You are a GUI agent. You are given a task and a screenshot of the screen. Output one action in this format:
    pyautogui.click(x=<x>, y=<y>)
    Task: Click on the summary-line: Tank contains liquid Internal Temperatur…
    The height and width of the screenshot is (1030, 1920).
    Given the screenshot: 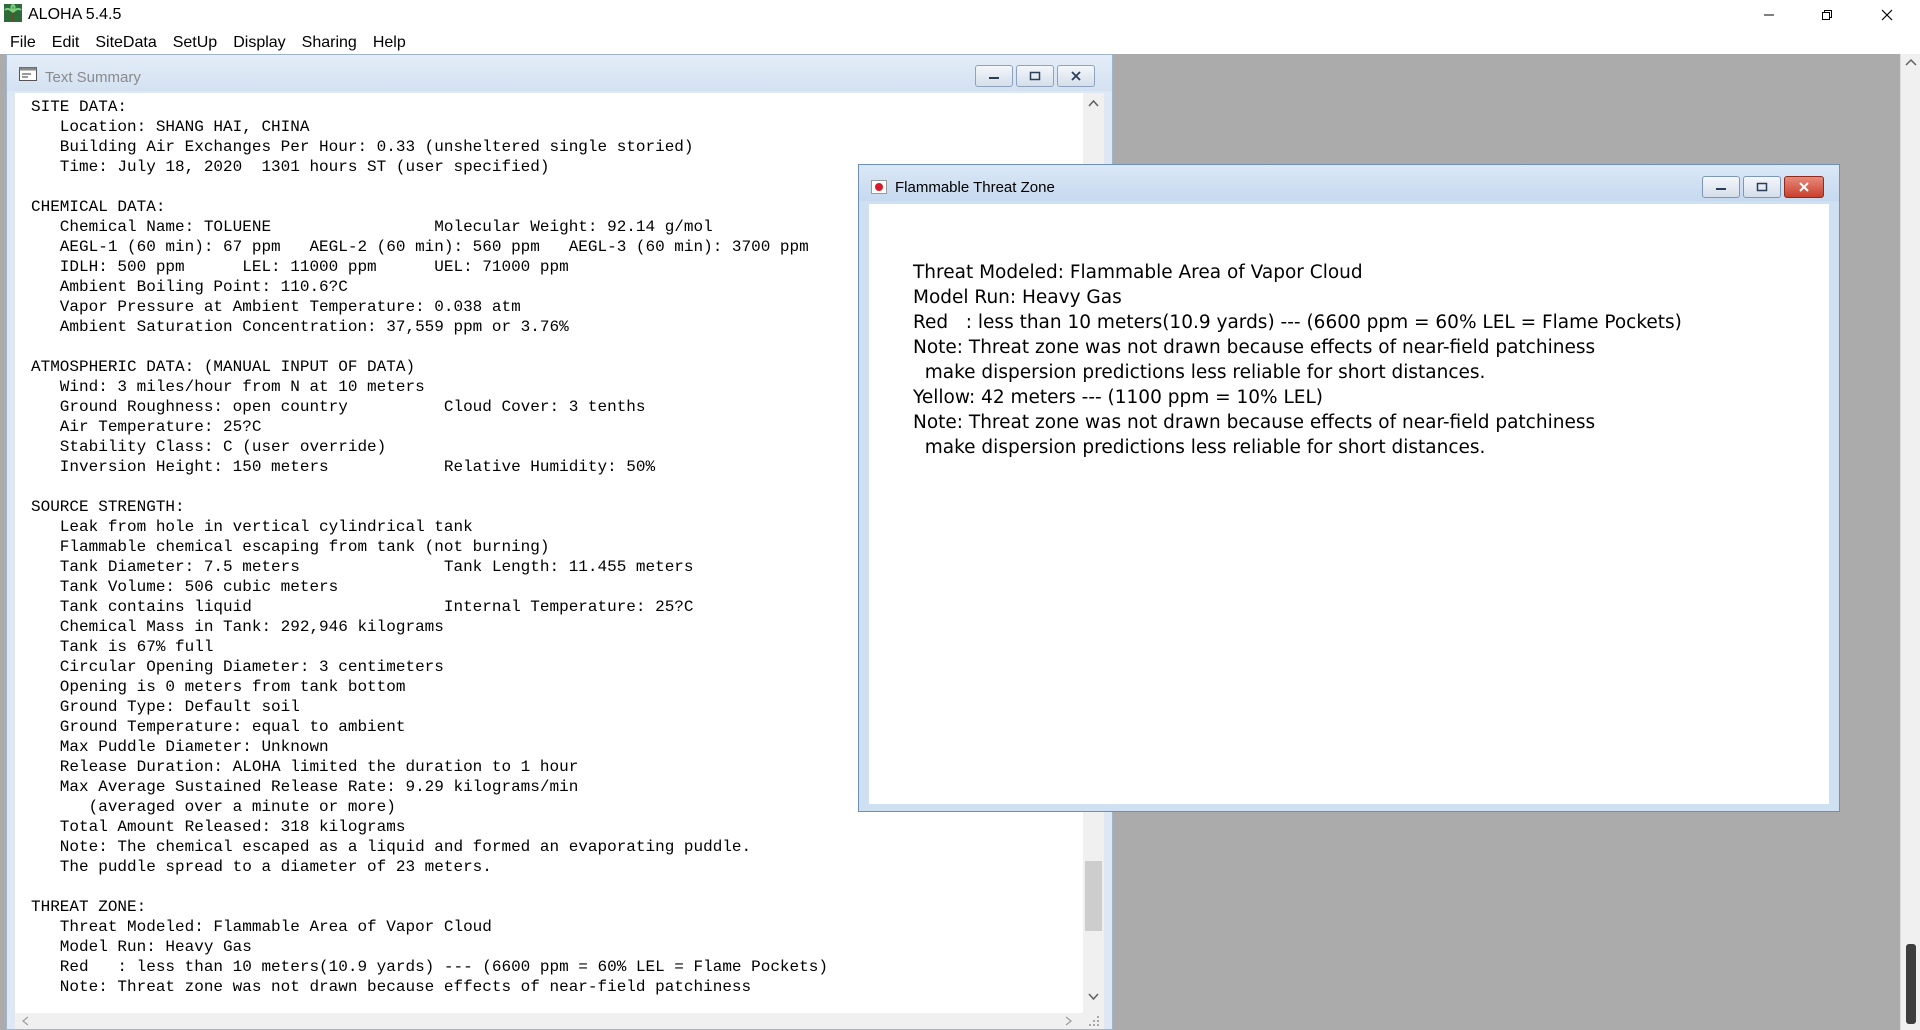 What is the action you would take?
    pyautogui.click(x=376, y=607)
    